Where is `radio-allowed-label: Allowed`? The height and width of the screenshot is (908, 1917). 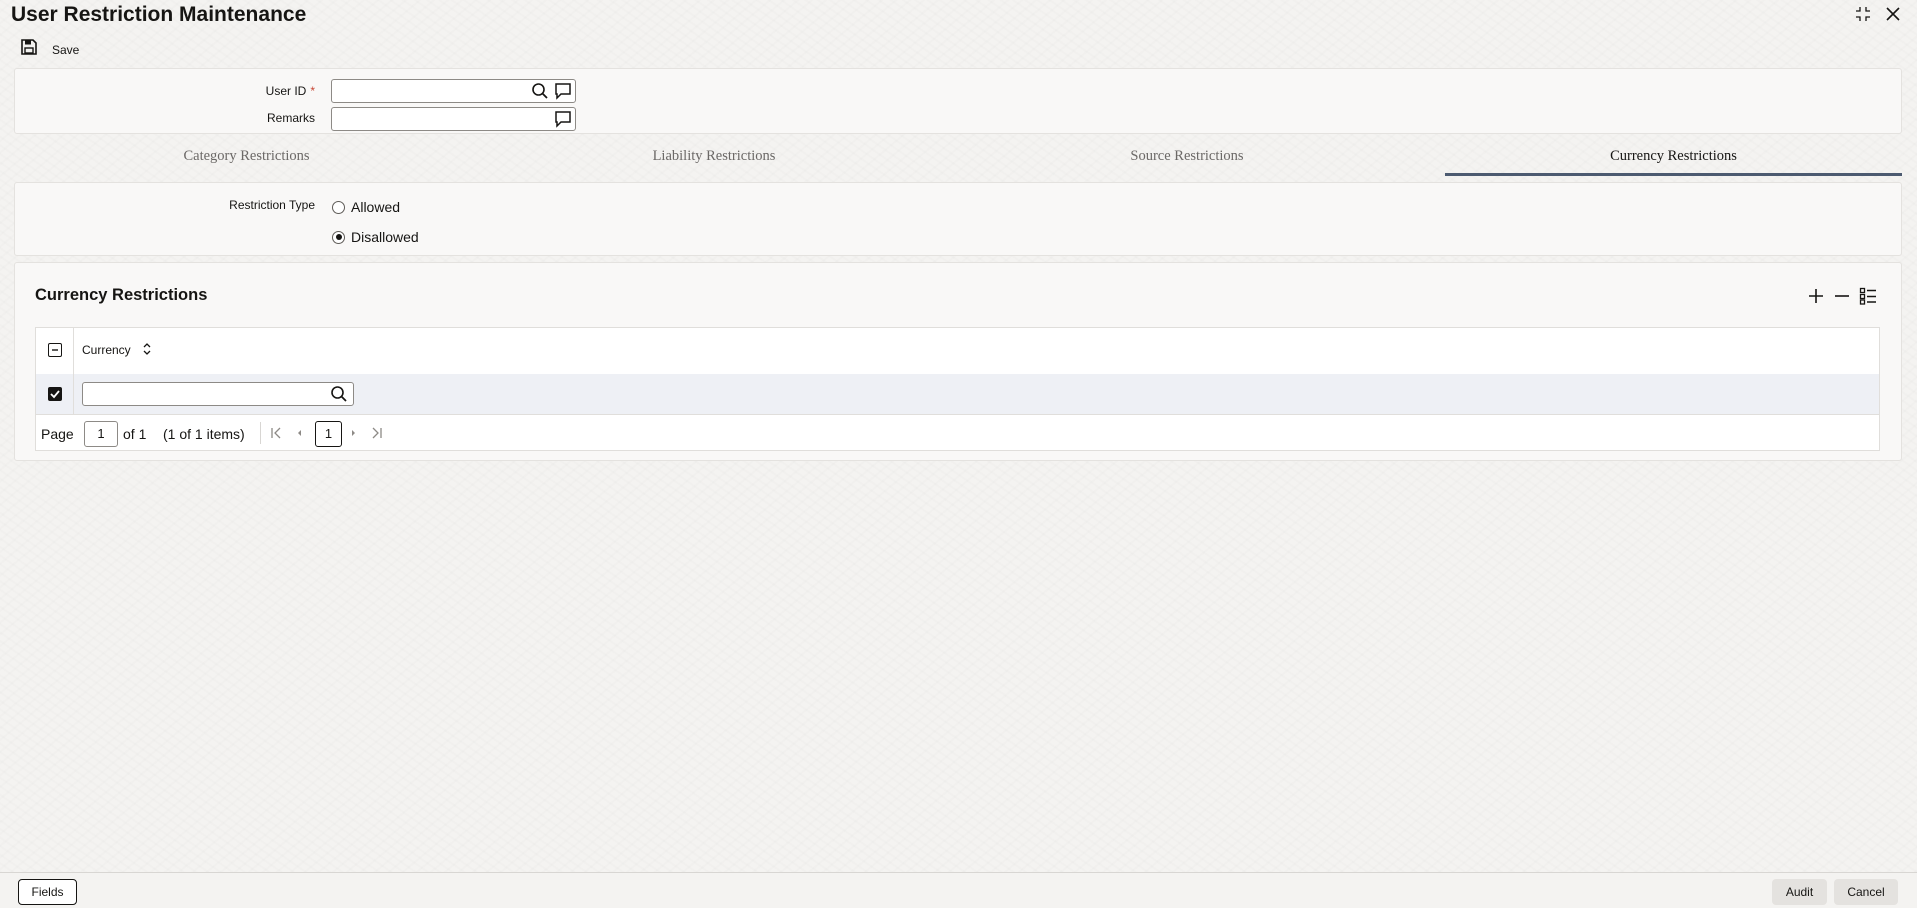
radio-allowed-label: Allowed is located at coordinates (376, 207).